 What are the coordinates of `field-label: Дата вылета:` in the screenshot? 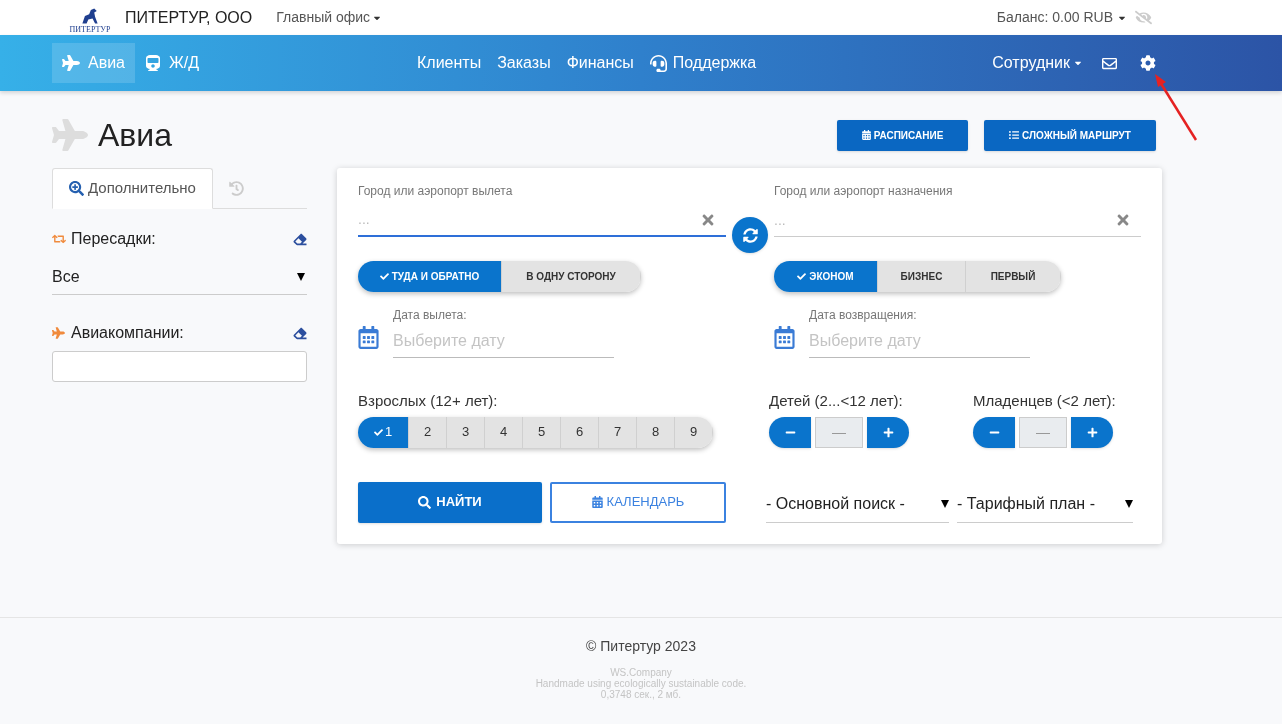 It's located at (430, 315).